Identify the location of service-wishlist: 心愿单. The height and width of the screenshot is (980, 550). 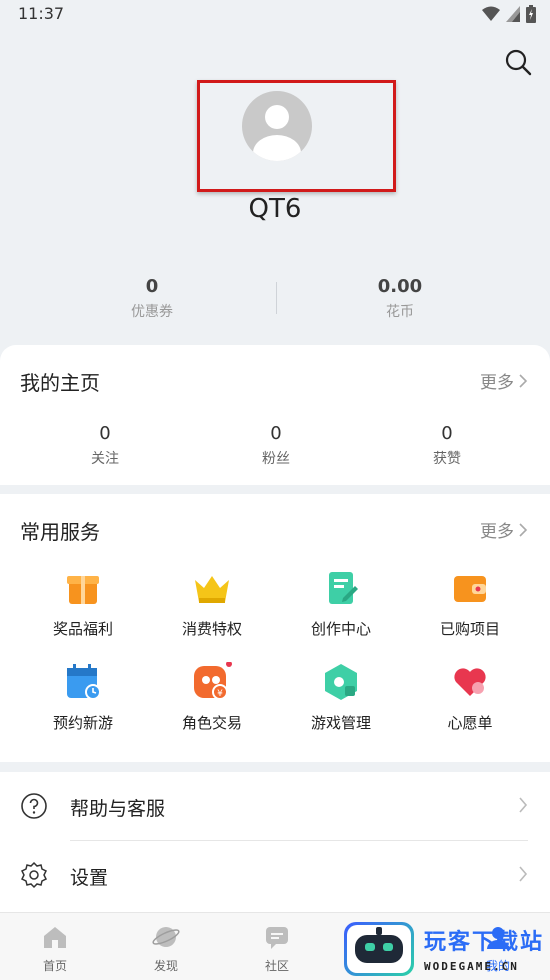
(470, 697).